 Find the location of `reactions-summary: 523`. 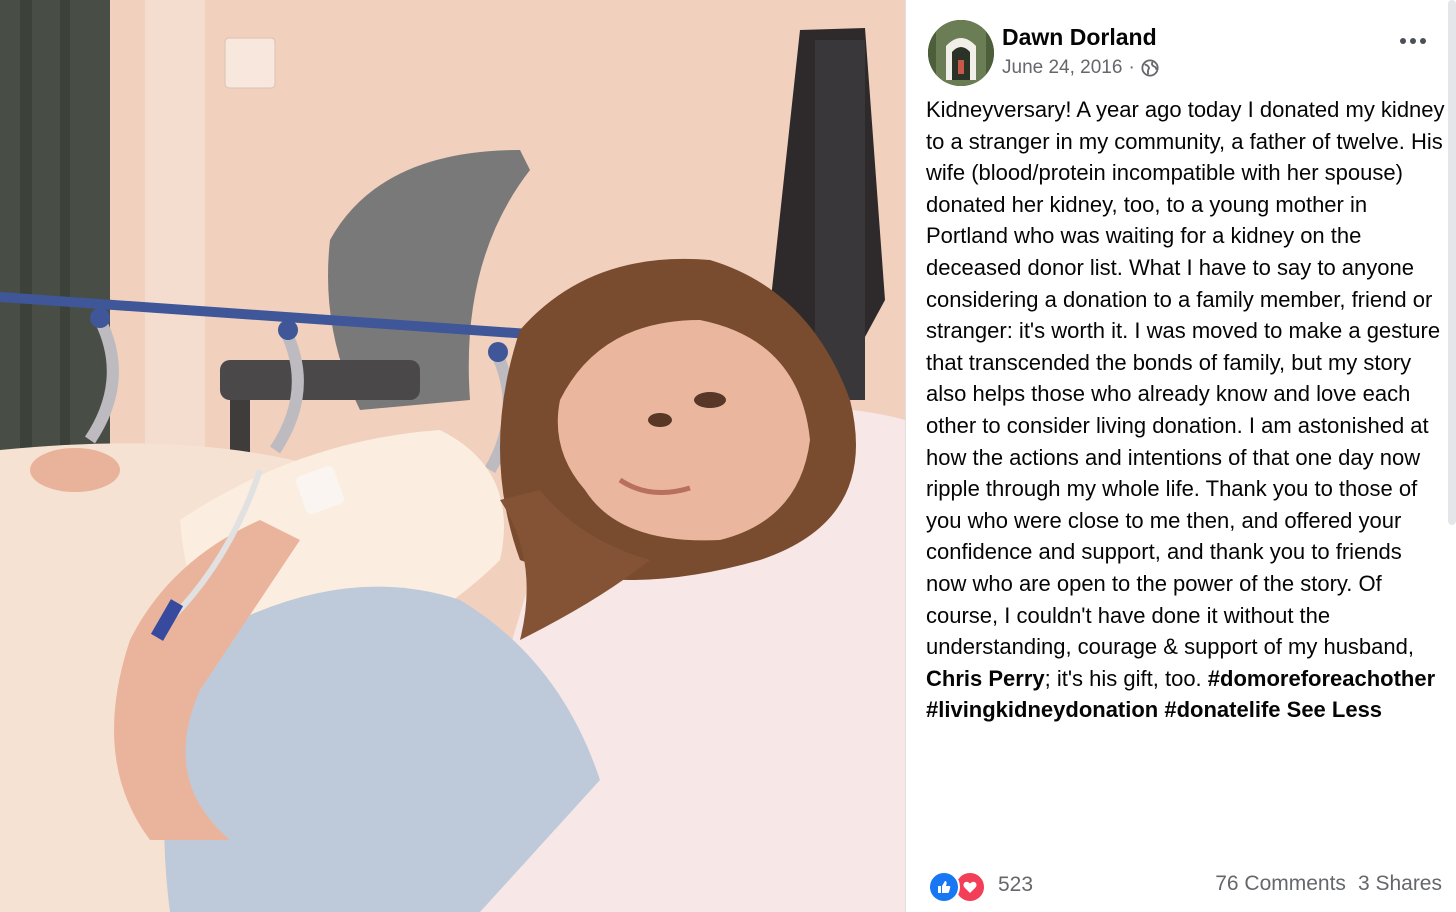

reactions-summary: 523 is located at coordinates (981, 886).